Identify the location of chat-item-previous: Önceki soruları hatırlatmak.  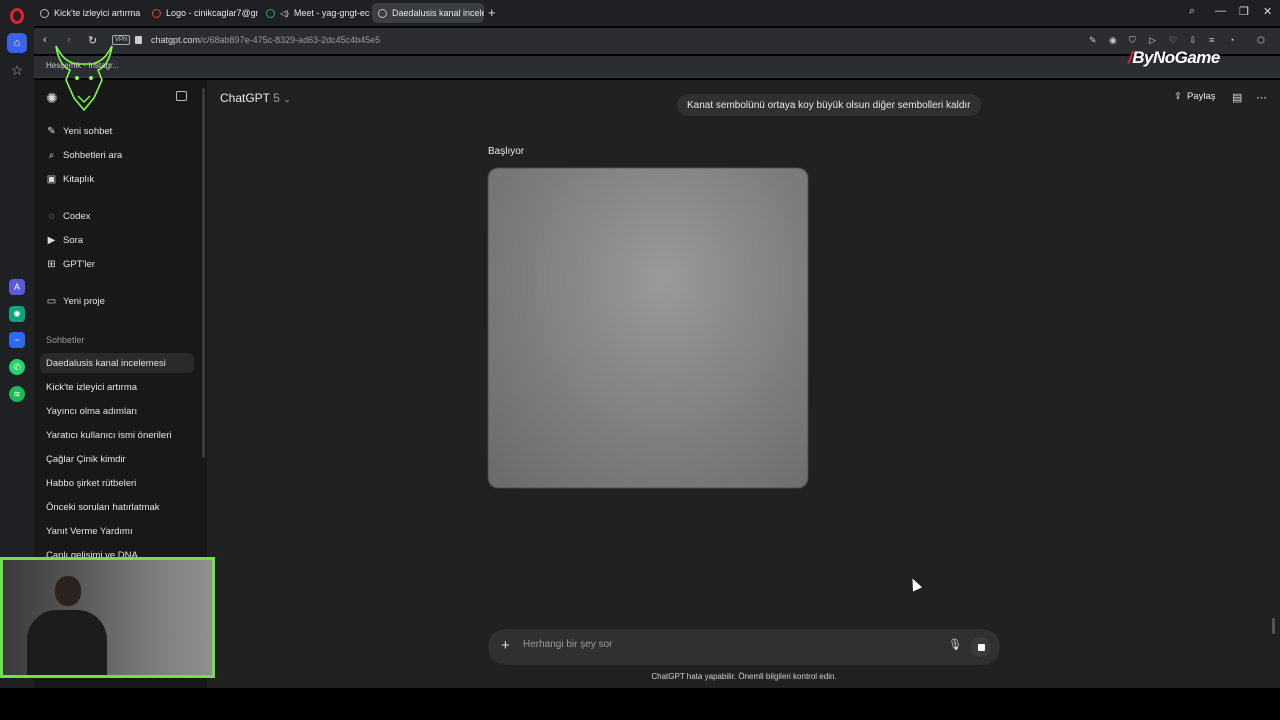
(103, 507).